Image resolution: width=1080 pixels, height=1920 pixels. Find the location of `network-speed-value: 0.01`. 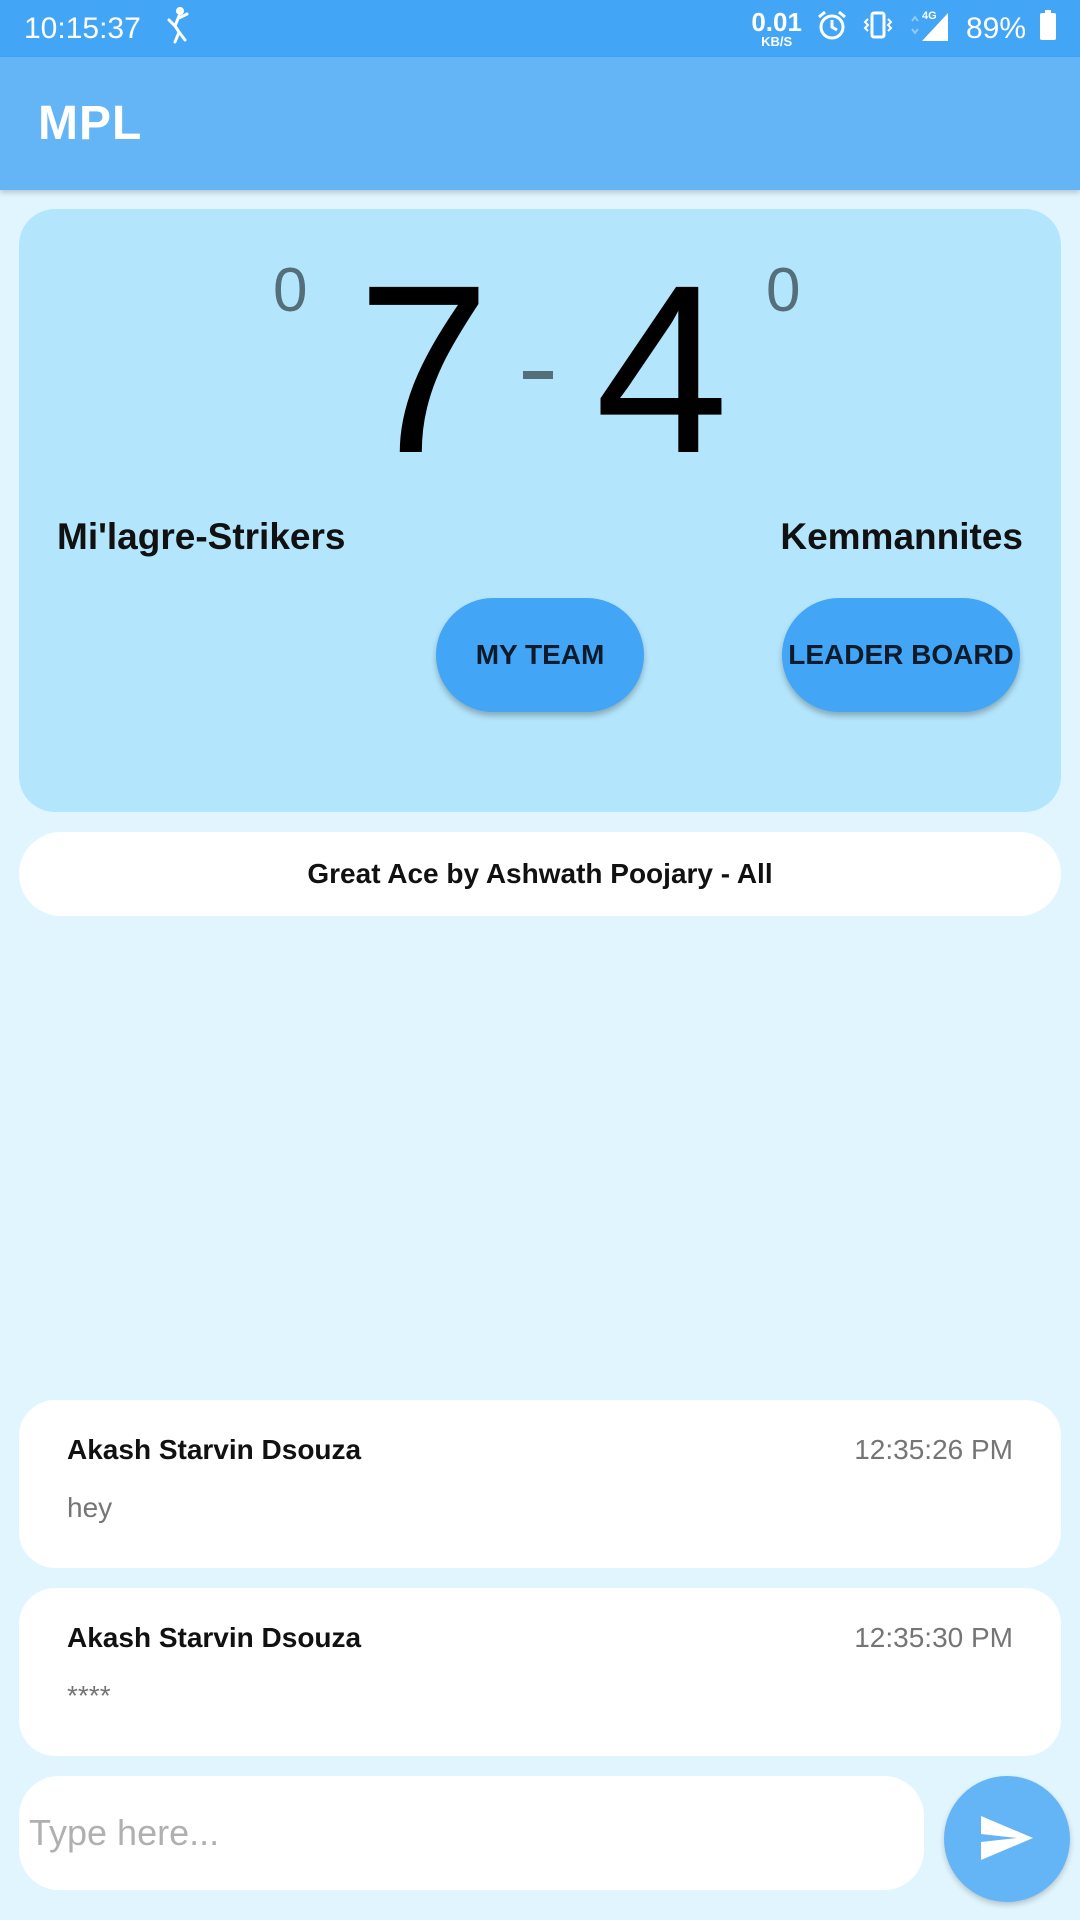

network-speed-value: 0.01 is located at coordinates (776, 22).